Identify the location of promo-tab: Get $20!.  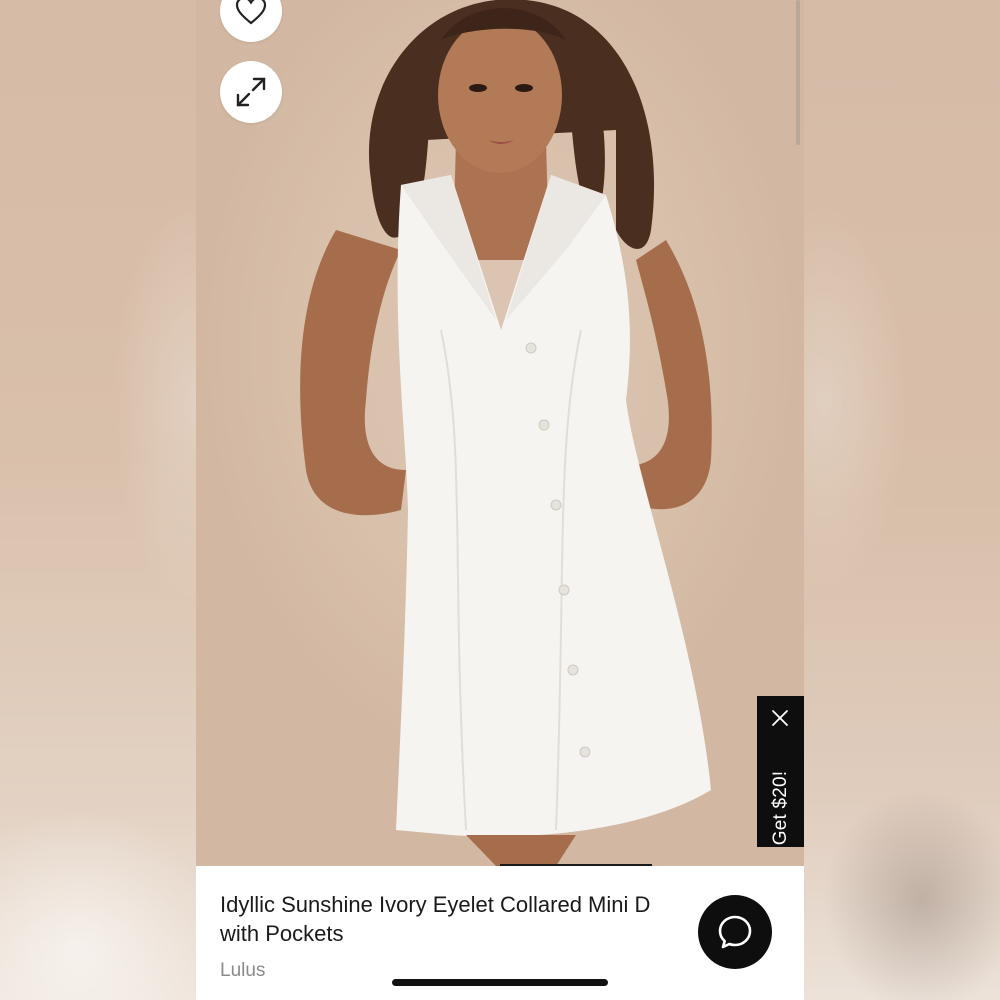
(780, 771).